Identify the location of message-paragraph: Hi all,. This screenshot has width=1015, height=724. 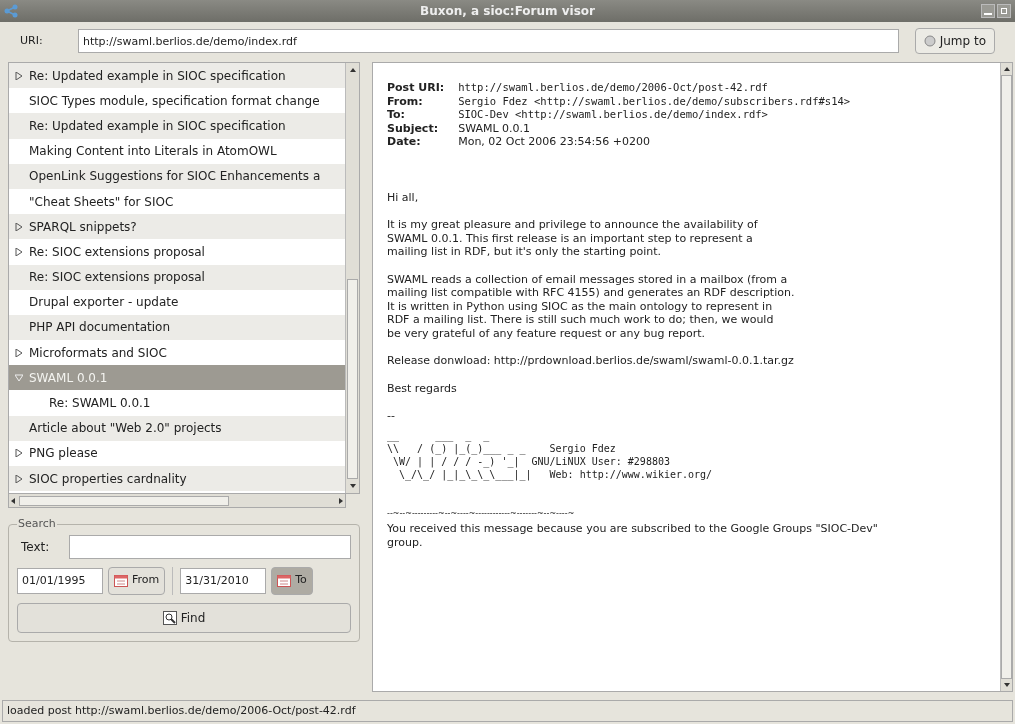
(403, 197).